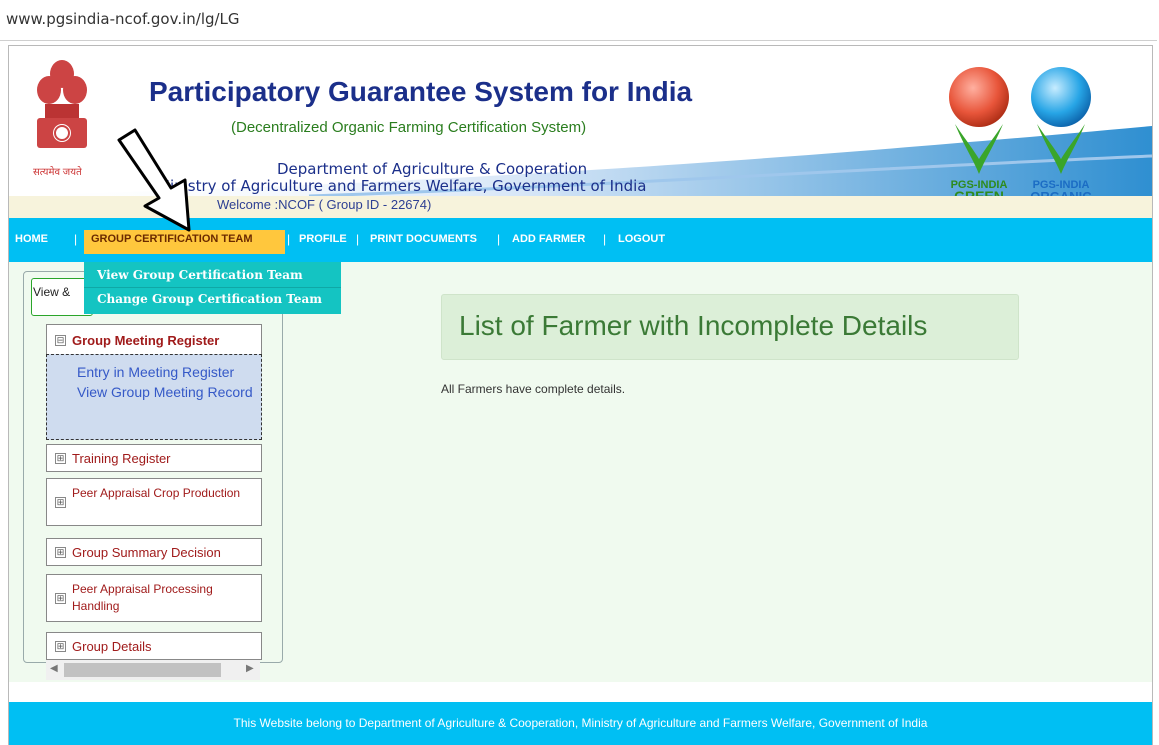  I want to click on address-bar: www.pgsindia-ncof.gov.in/lg/LG, so click(578, 20).